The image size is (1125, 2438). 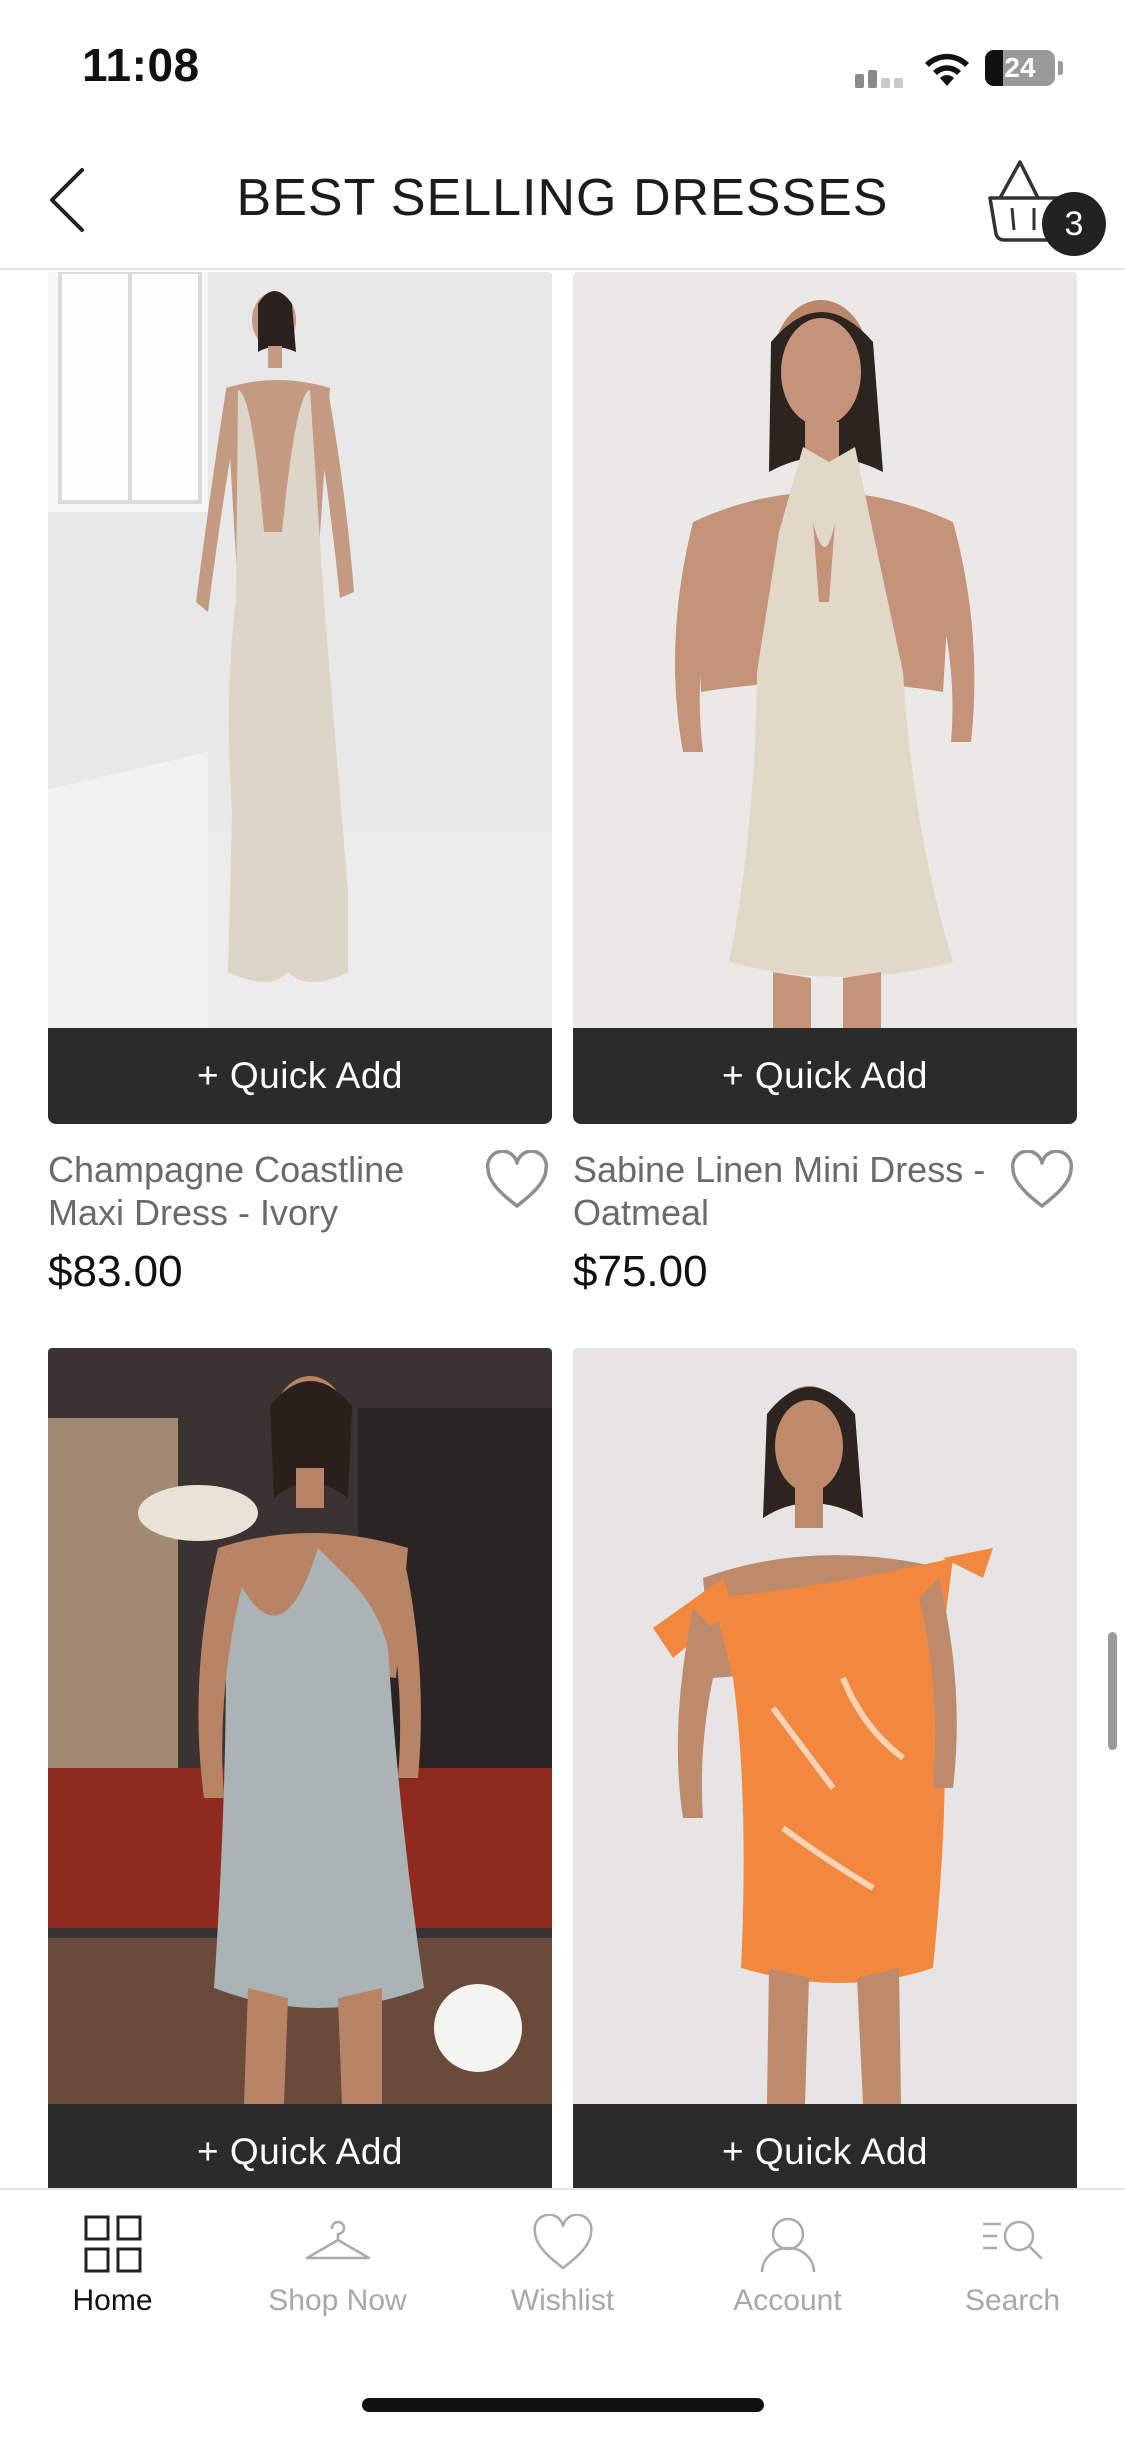 I want to click on scrollbar, so click(x=1112, y=1691).